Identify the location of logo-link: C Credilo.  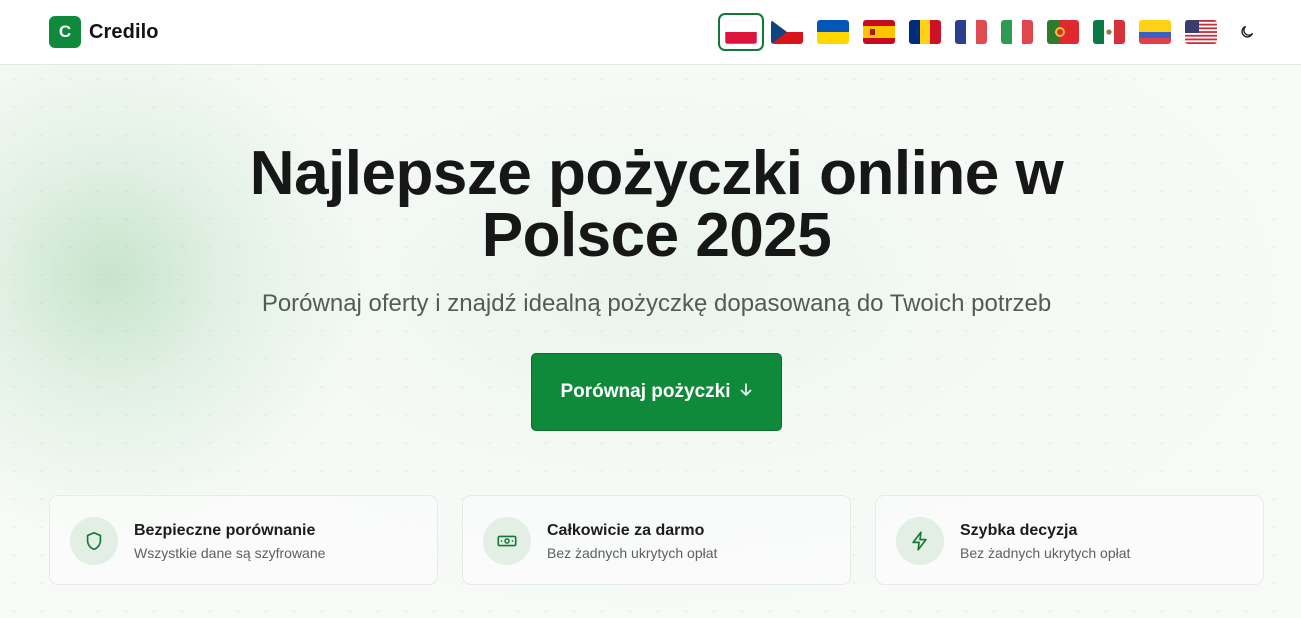
(104, 32).